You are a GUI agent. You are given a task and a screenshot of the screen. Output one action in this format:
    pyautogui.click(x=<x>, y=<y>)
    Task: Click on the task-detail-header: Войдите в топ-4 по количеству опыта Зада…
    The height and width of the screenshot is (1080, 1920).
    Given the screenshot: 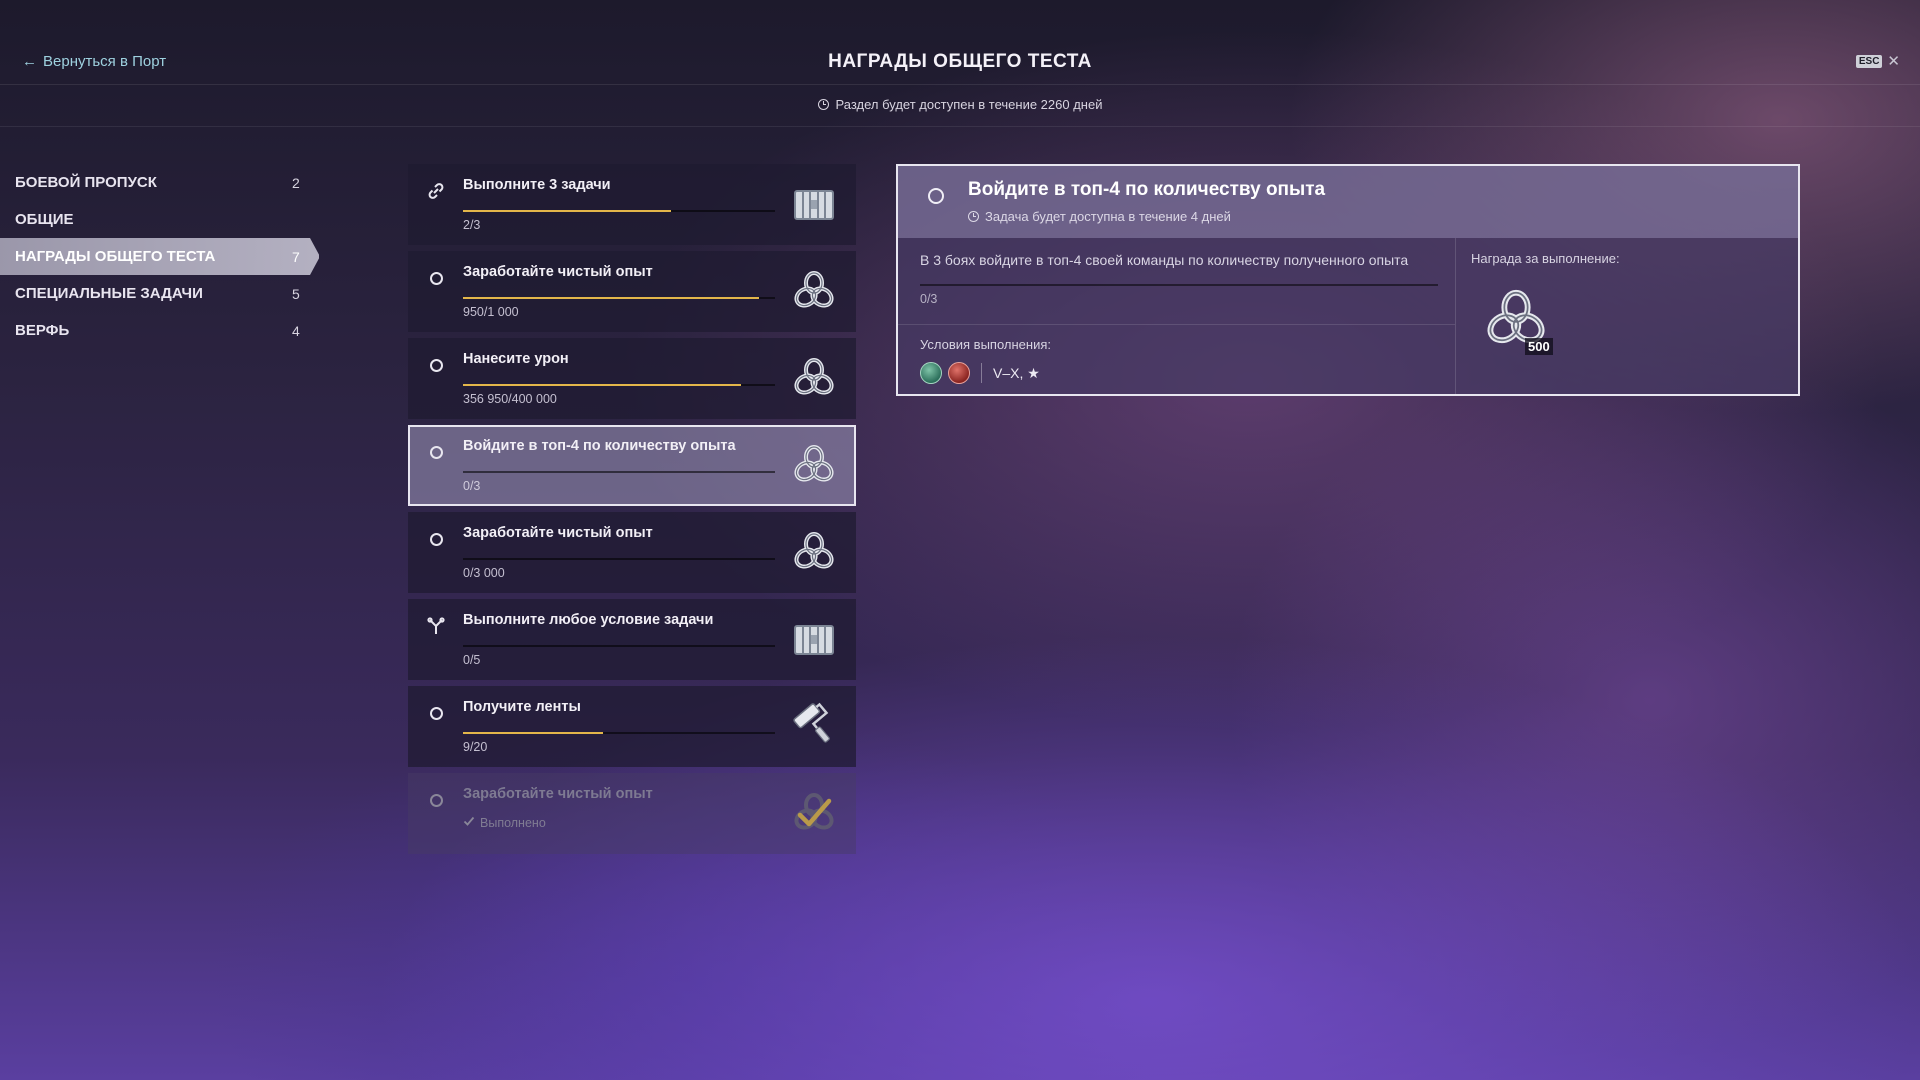 What is the action you would take?
    pyautogui.click(x=1348, y=202)
    